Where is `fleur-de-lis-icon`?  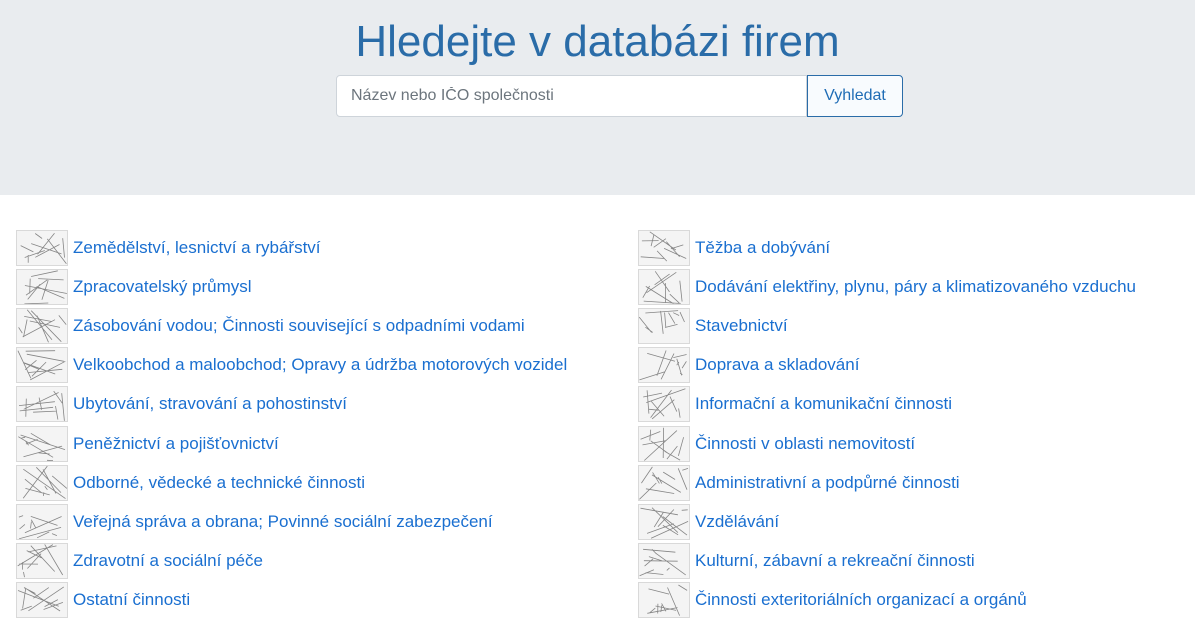 fleur-de-lis-icon is located at coordinates (42, 600).